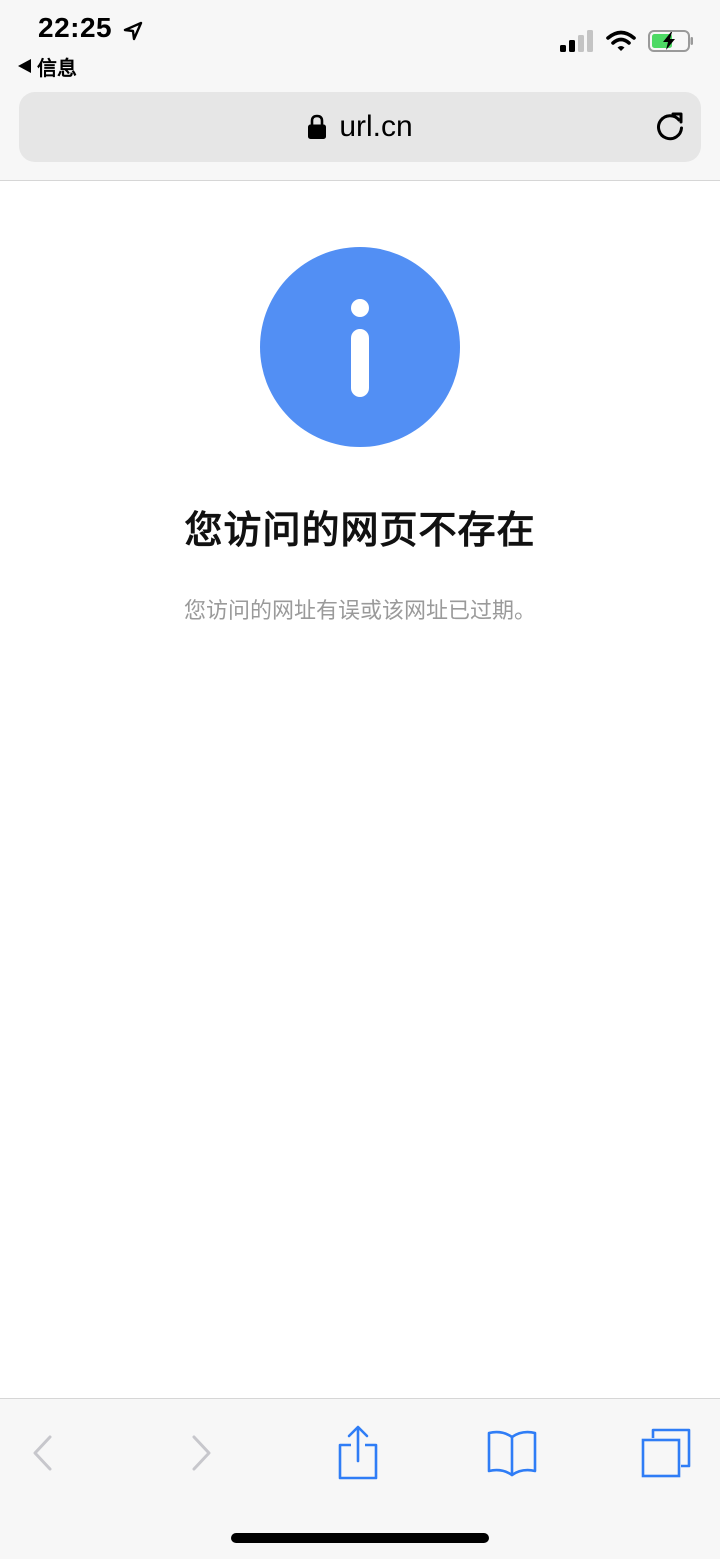  I want to click on back-triangle-icon, so click(24, 66).